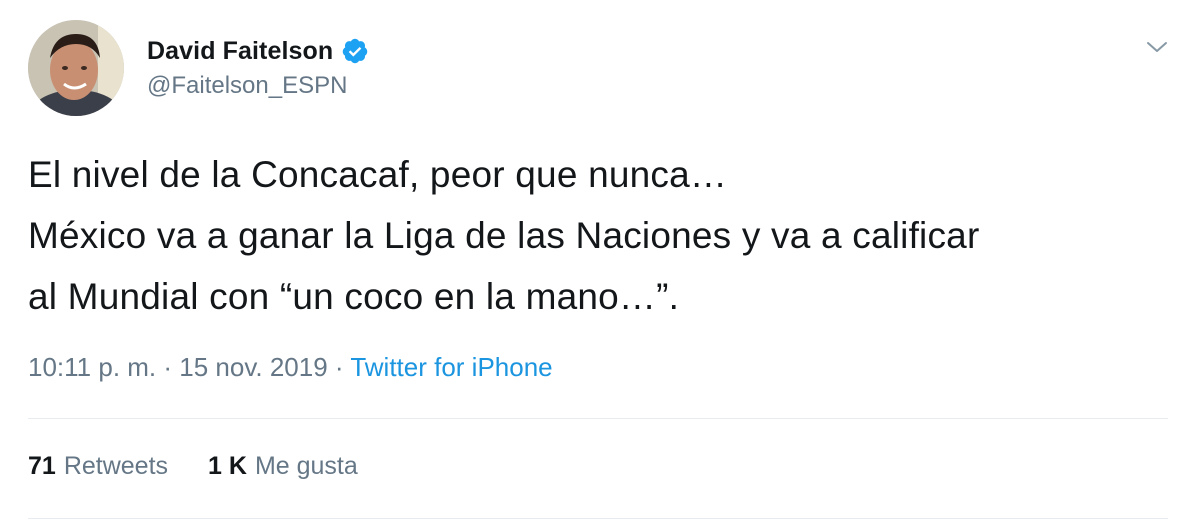 Image resolution: width=1200 pixels, height=524 pixels. Describe the element at coordinates (451, 367) in the screenshot. I see `tweet-source-link: Twitter for iPhone` at that location.